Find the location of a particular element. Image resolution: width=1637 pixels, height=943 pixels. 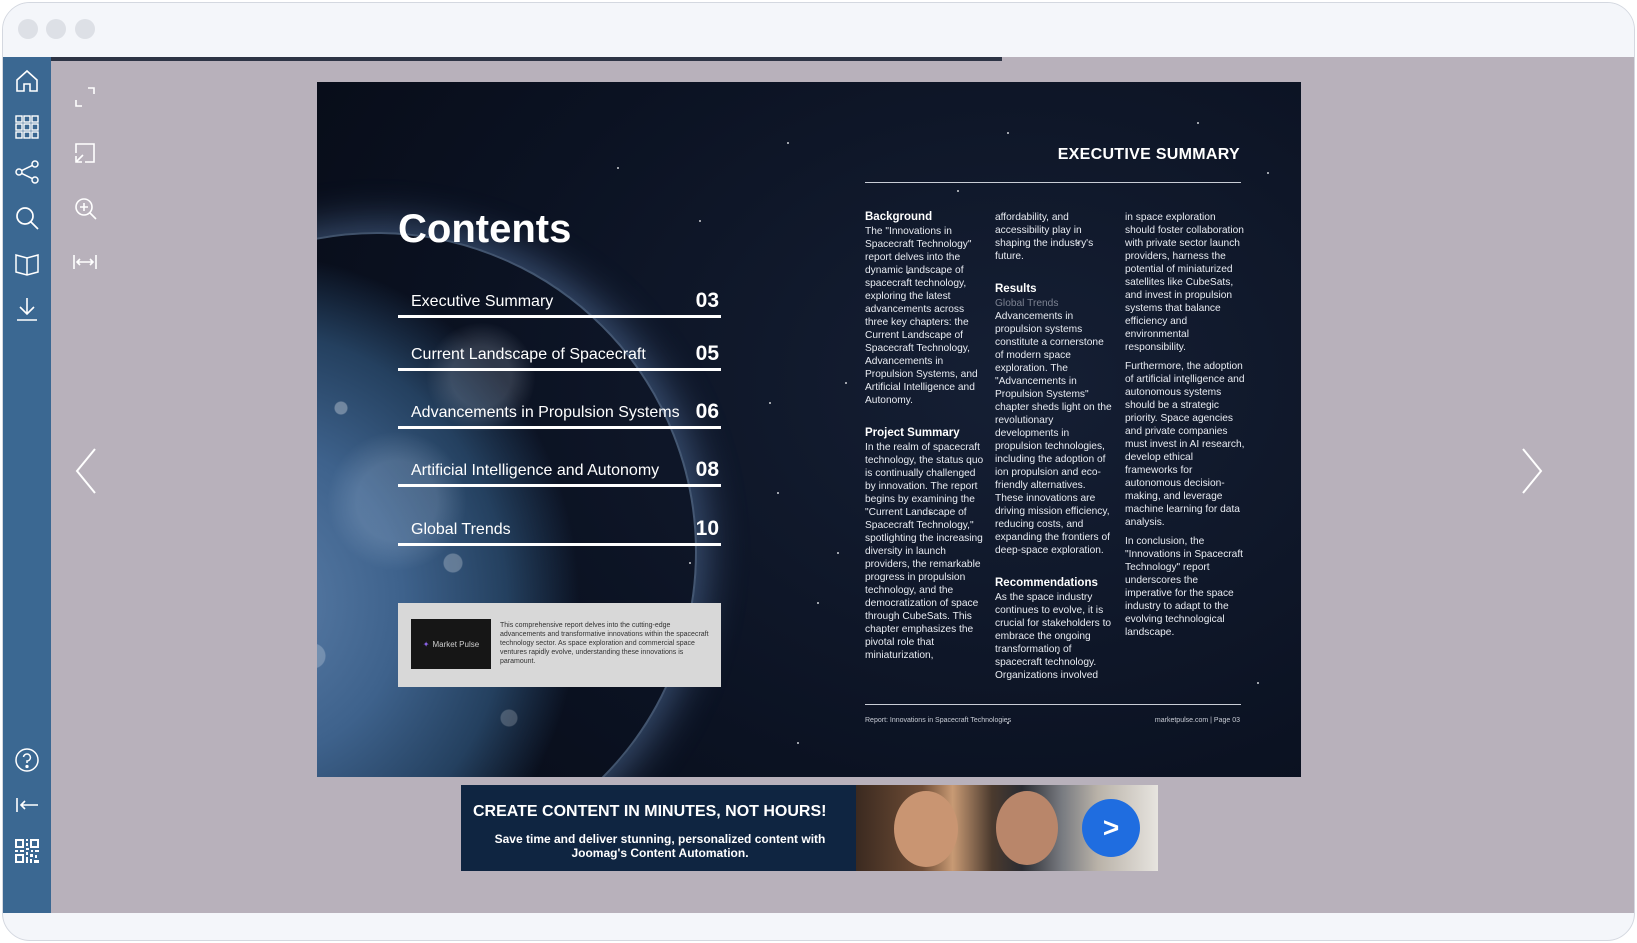

window-close-dot is located at coordinates (28, 29).